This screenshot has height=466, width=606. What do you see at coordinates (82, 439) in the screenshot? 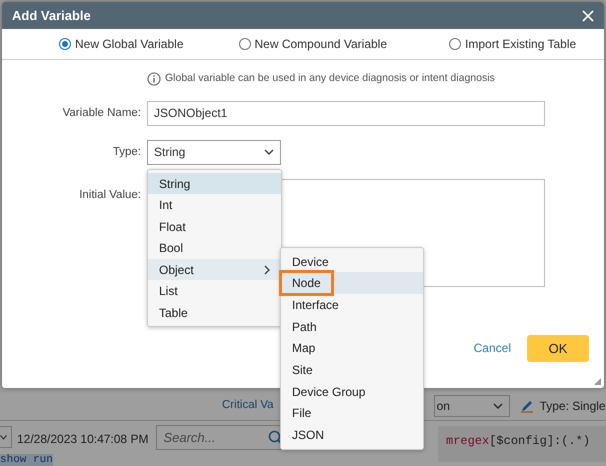
I see `timestamp: 12/28/2023 10:47:08 PM` at bounding box center [82, 439].